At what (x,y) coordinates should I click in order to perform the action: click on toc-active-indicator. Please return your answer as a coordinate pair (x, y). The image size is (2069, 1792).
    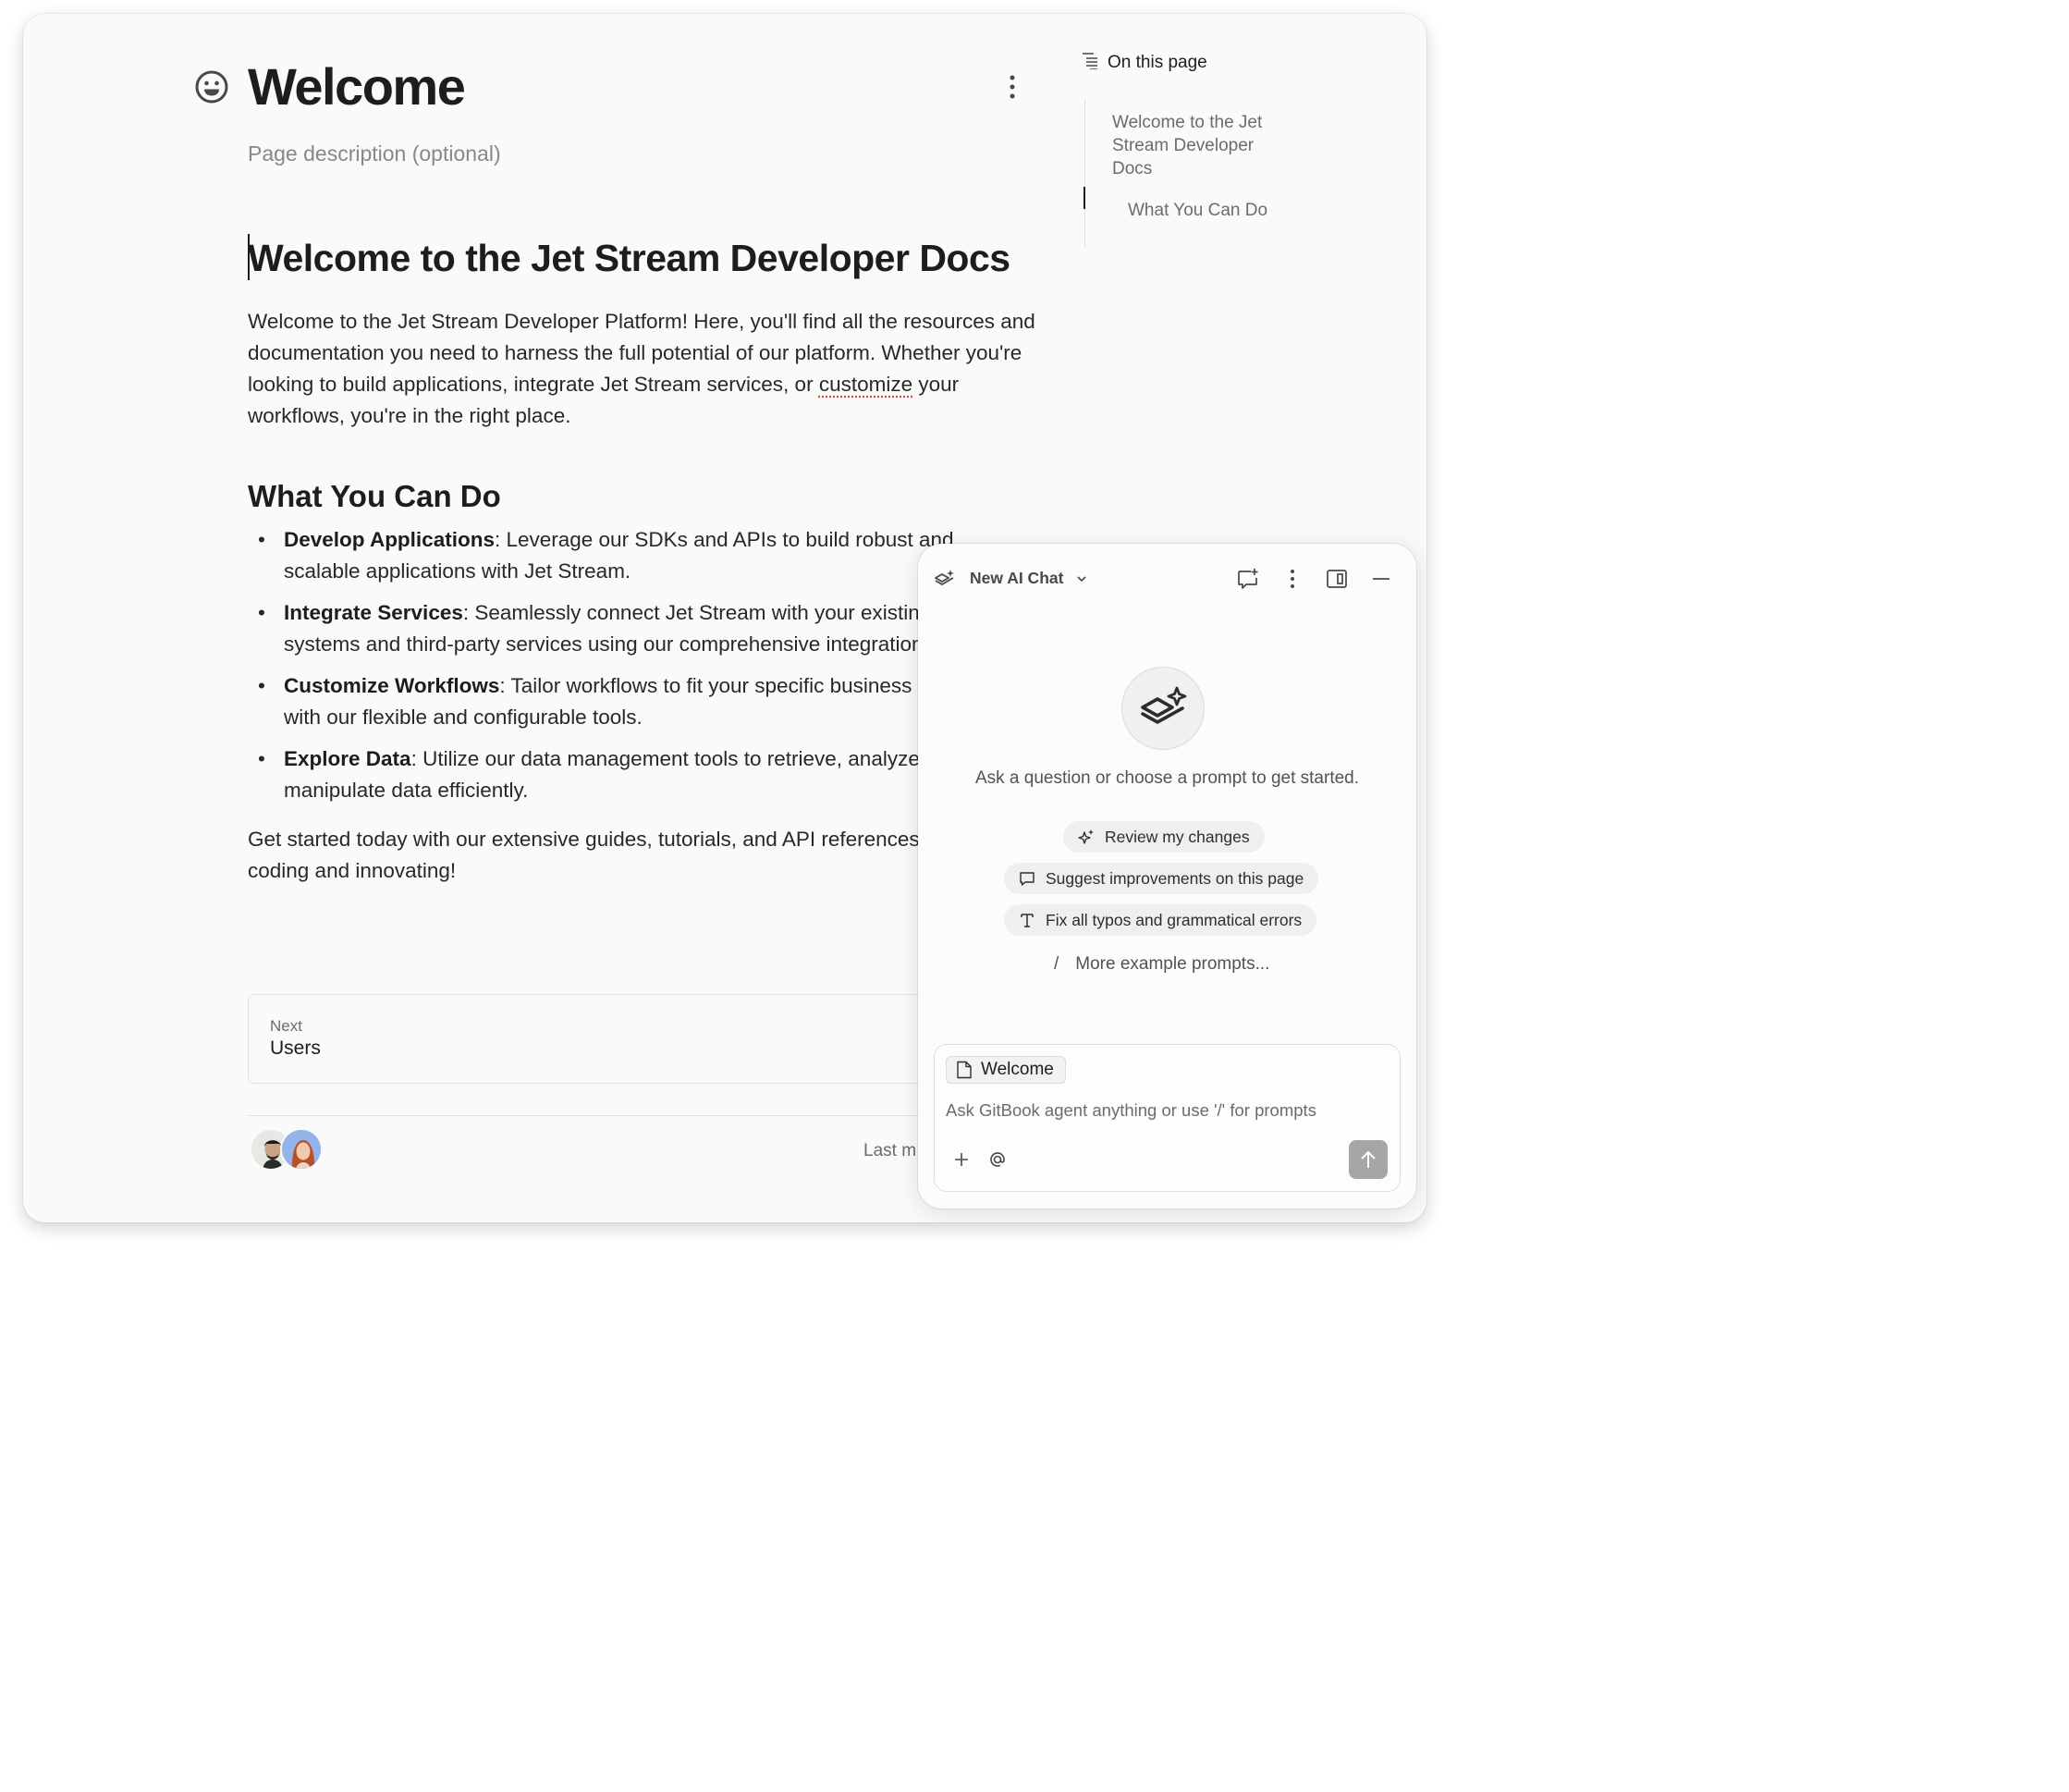
    Looking at the image, I should click on (1084, 198).